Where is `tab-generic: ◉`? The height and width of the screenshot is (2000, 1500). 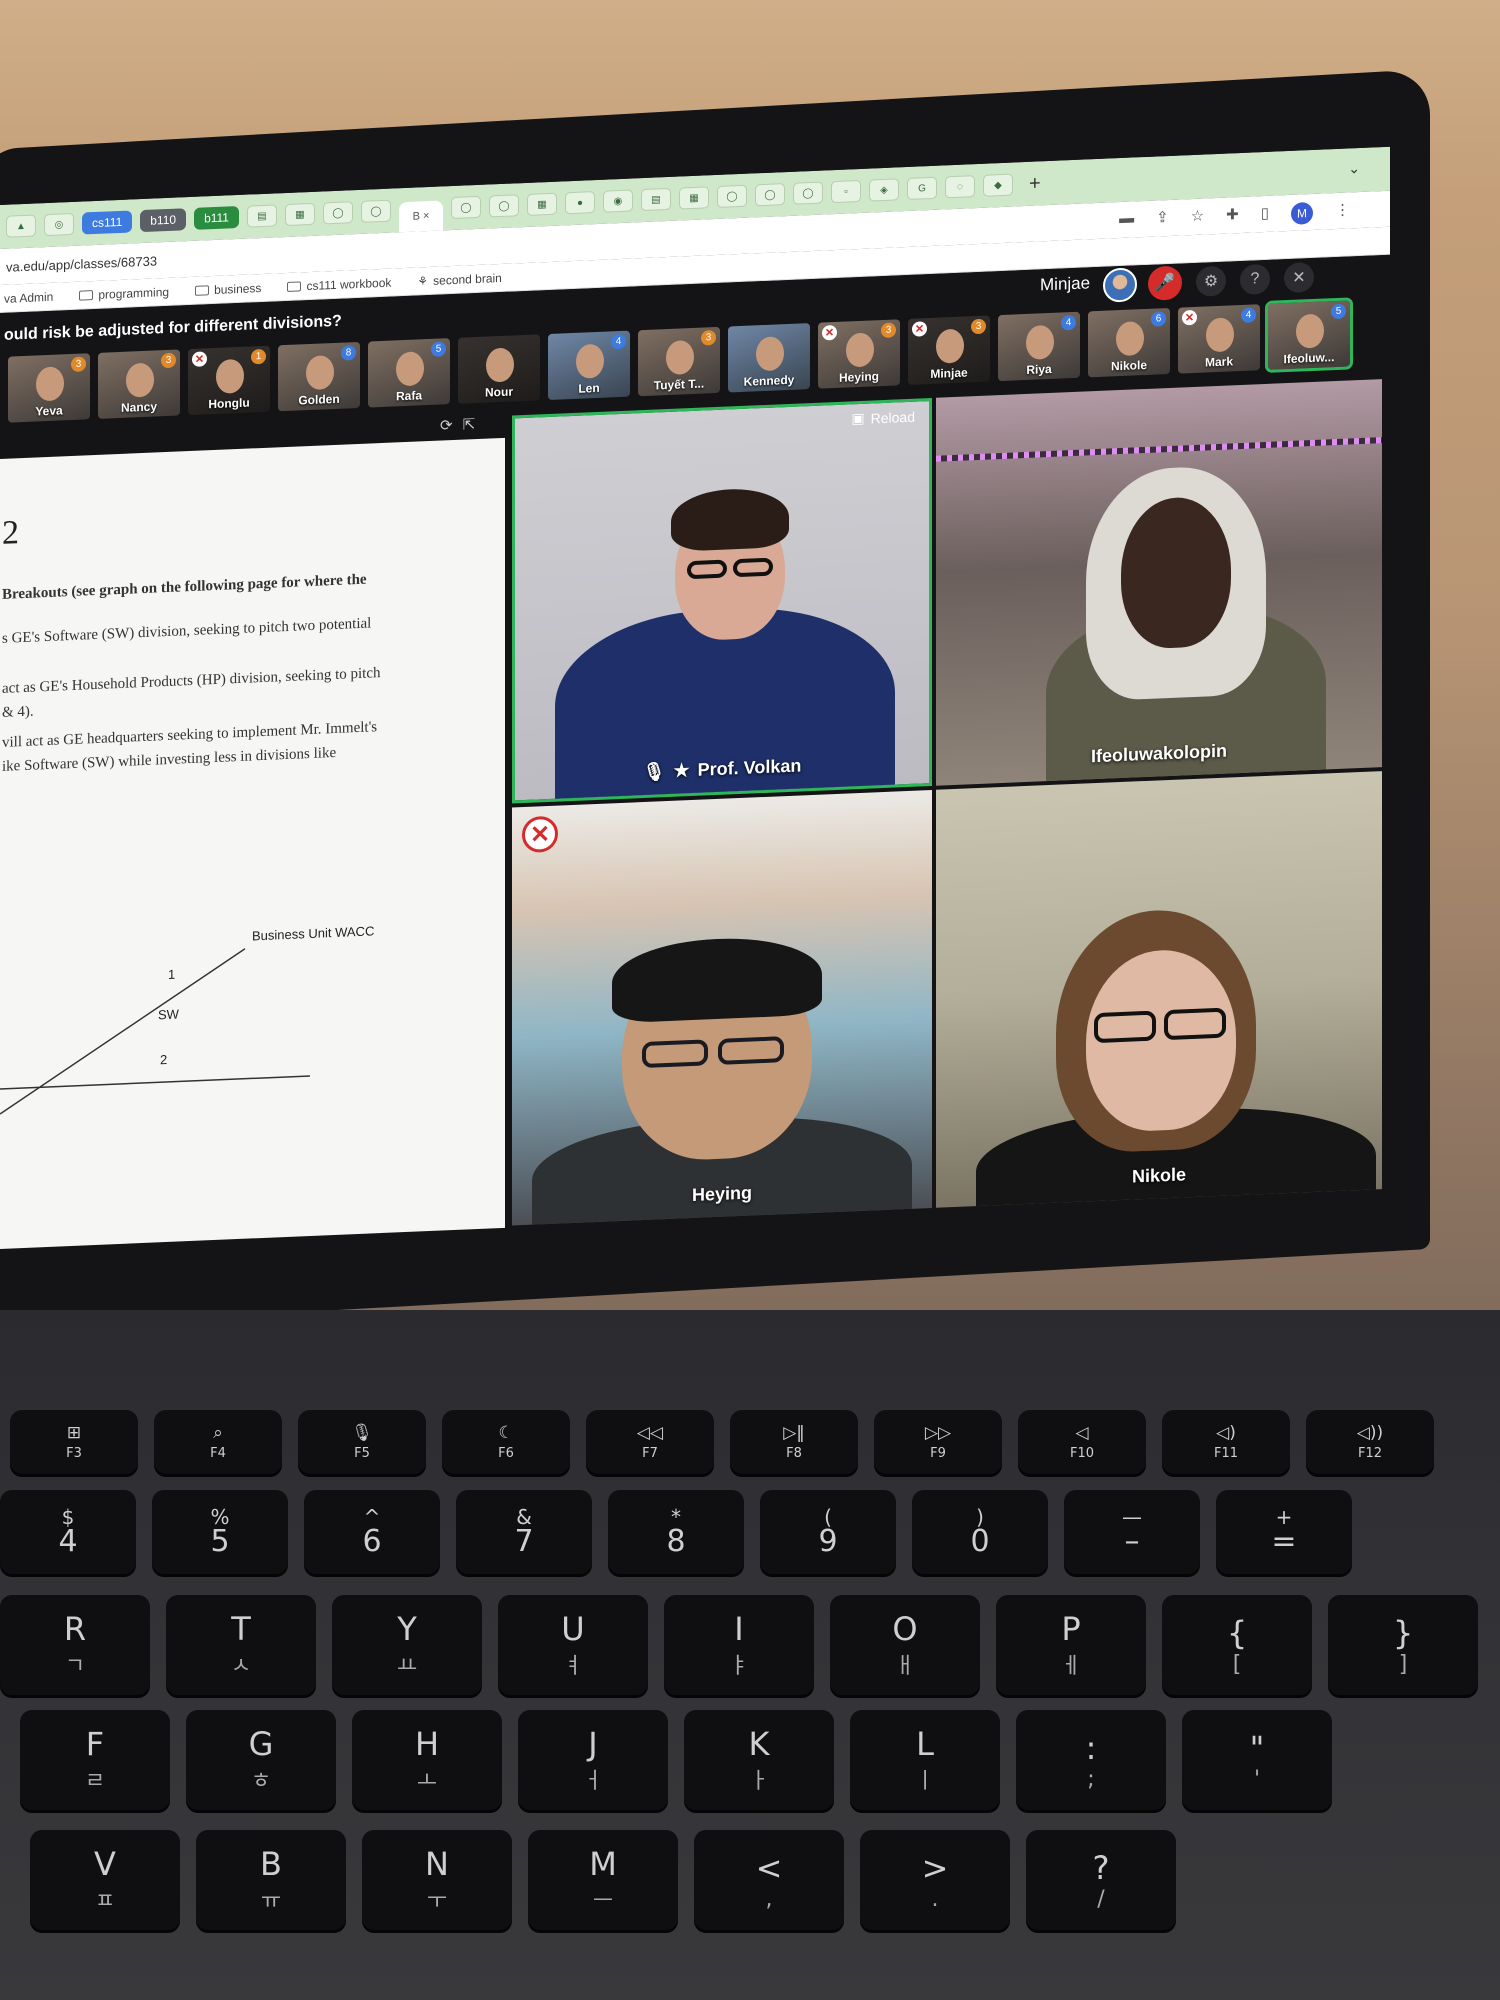 tab-generic: ◉ is located at coordinates (617, 201).